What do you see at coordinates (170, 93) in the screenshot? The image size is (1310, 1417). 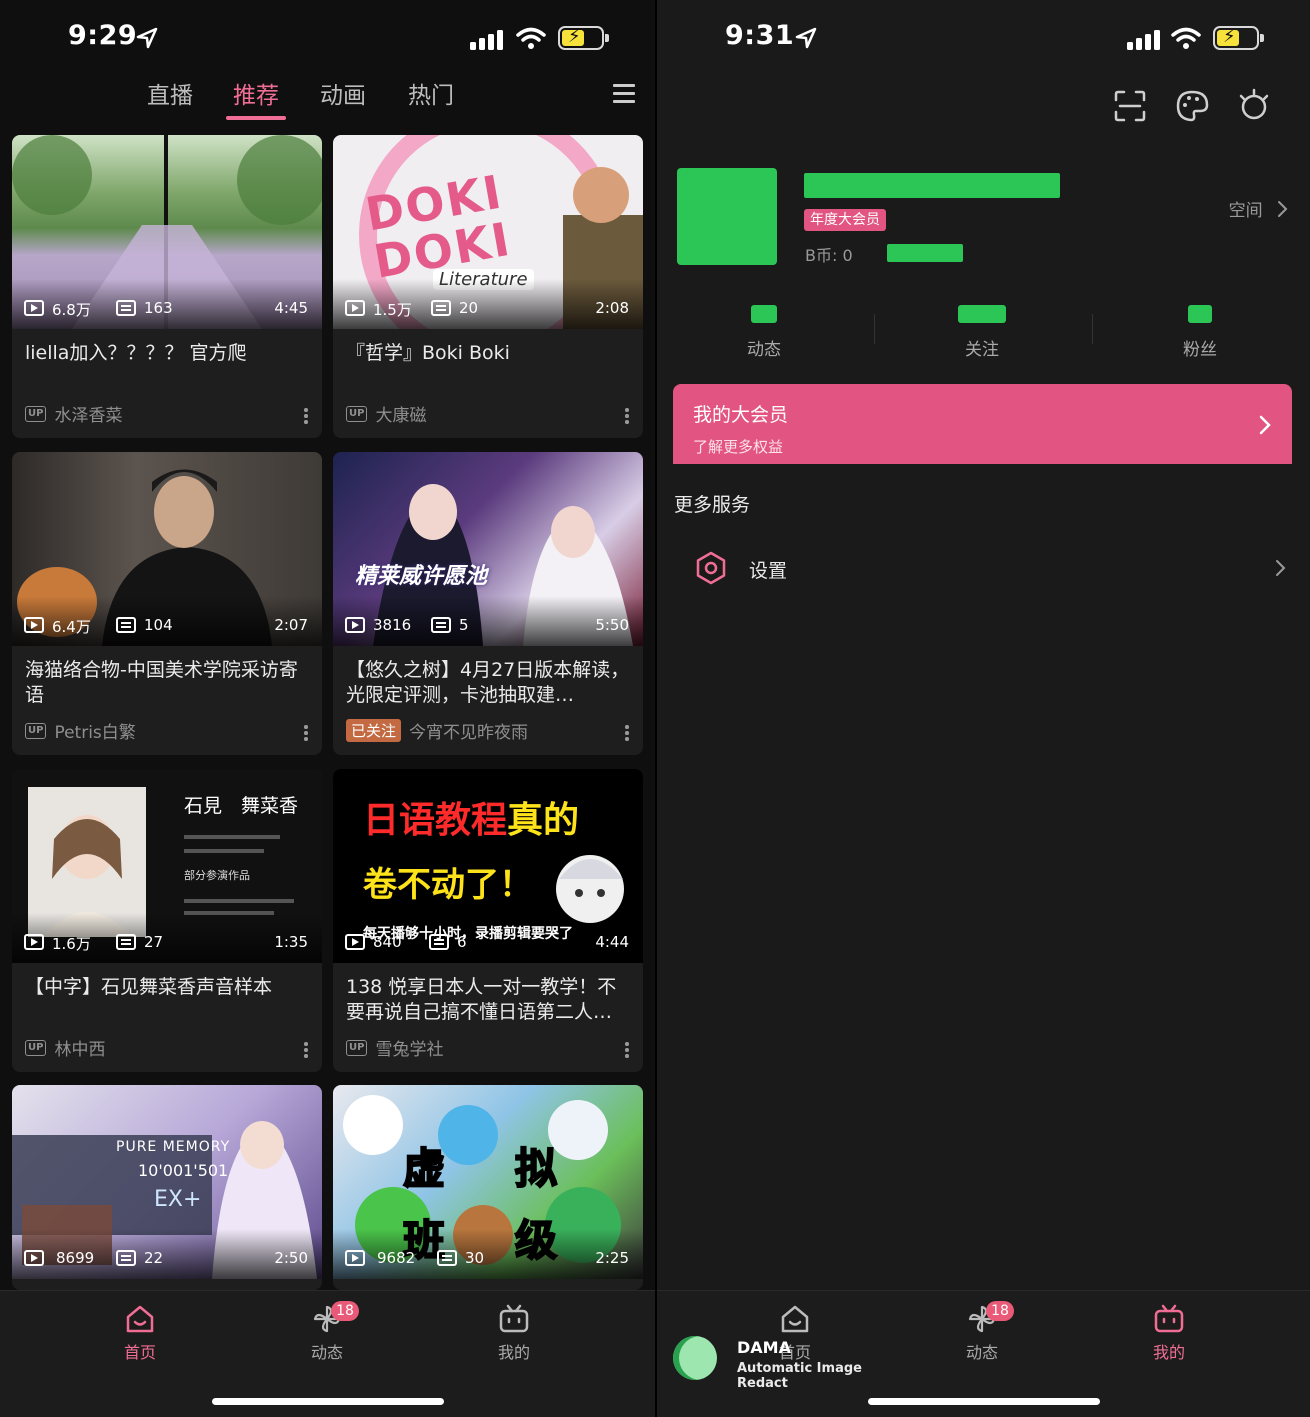 I see `tab-live: 直播` at bounding box center [170, 93].